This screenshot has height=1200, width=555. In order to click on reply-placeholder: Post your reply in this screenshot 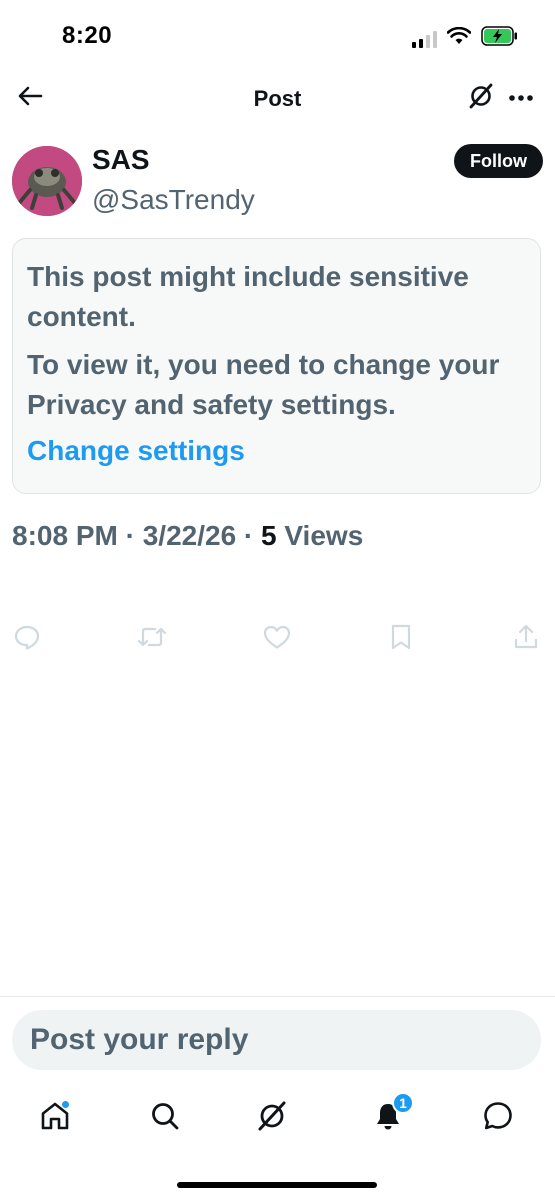, I will do `click(139, 1039)`.